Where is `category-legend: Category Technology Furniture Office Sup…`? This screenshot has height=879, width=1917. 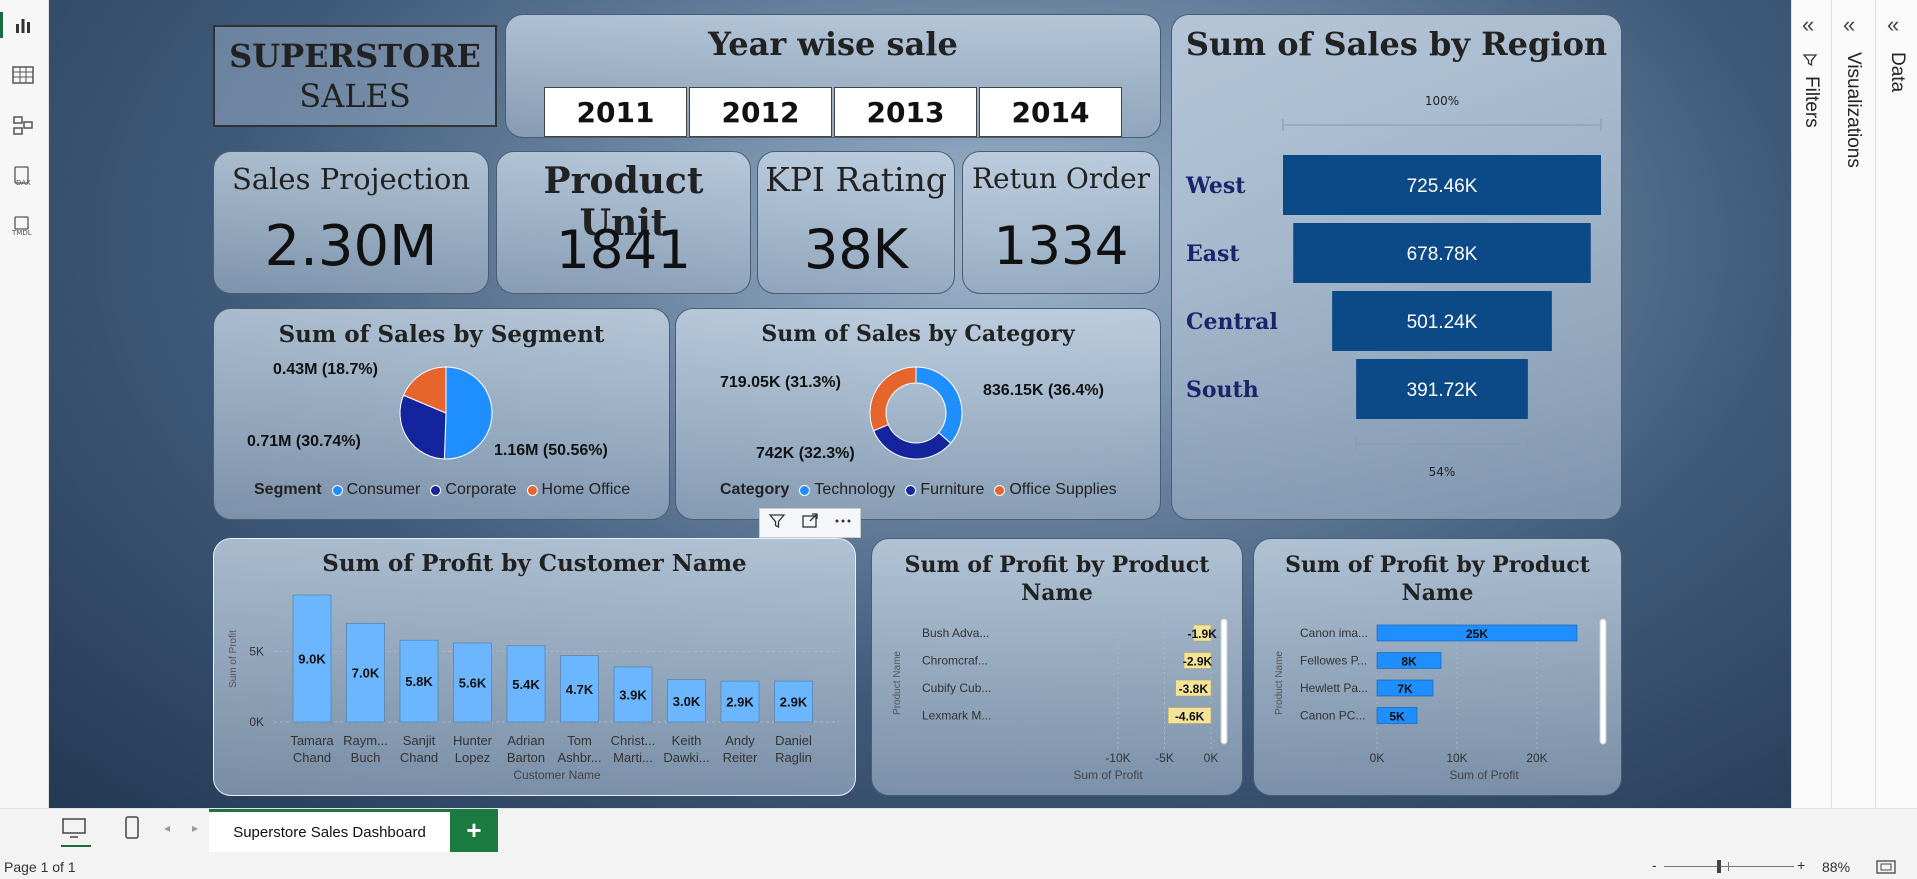
category-legend: Category Technology Furniture Office Sup… is located at coordinates (918, 490).